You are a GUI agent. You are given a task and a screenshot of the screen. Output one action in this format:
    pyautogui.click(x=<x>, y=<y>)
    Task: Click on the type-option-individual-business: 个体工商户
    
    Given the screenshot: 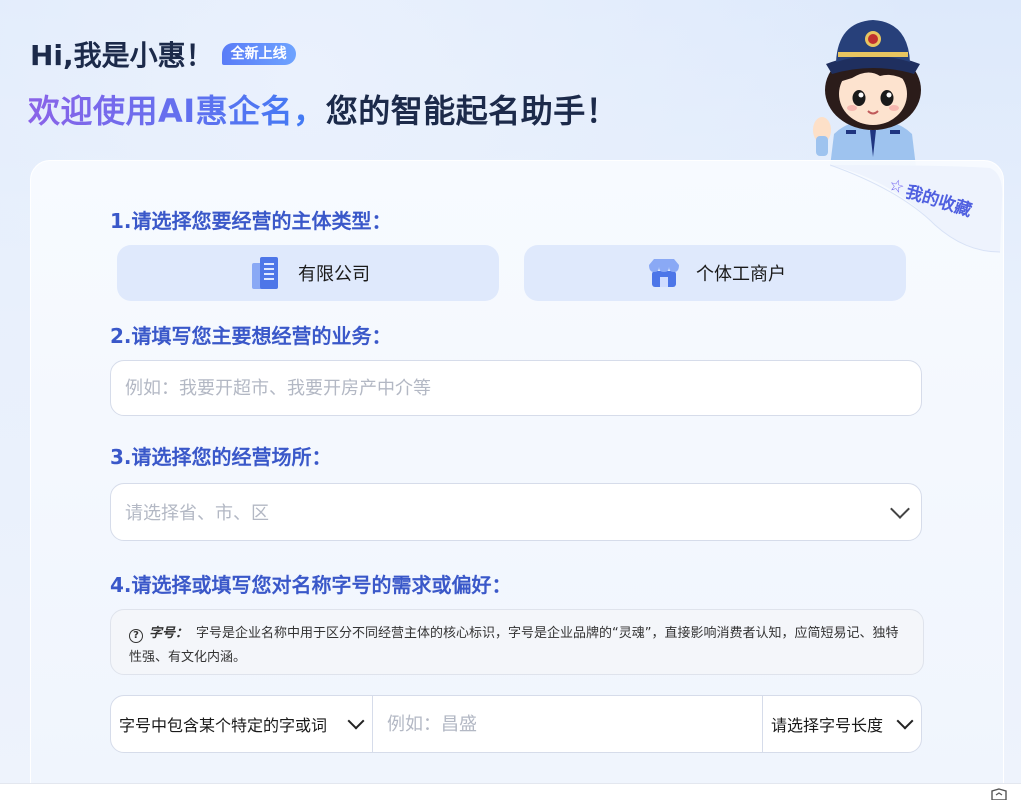 What is the action you would take?
    pyautogui.click(x=715, y=273)
    